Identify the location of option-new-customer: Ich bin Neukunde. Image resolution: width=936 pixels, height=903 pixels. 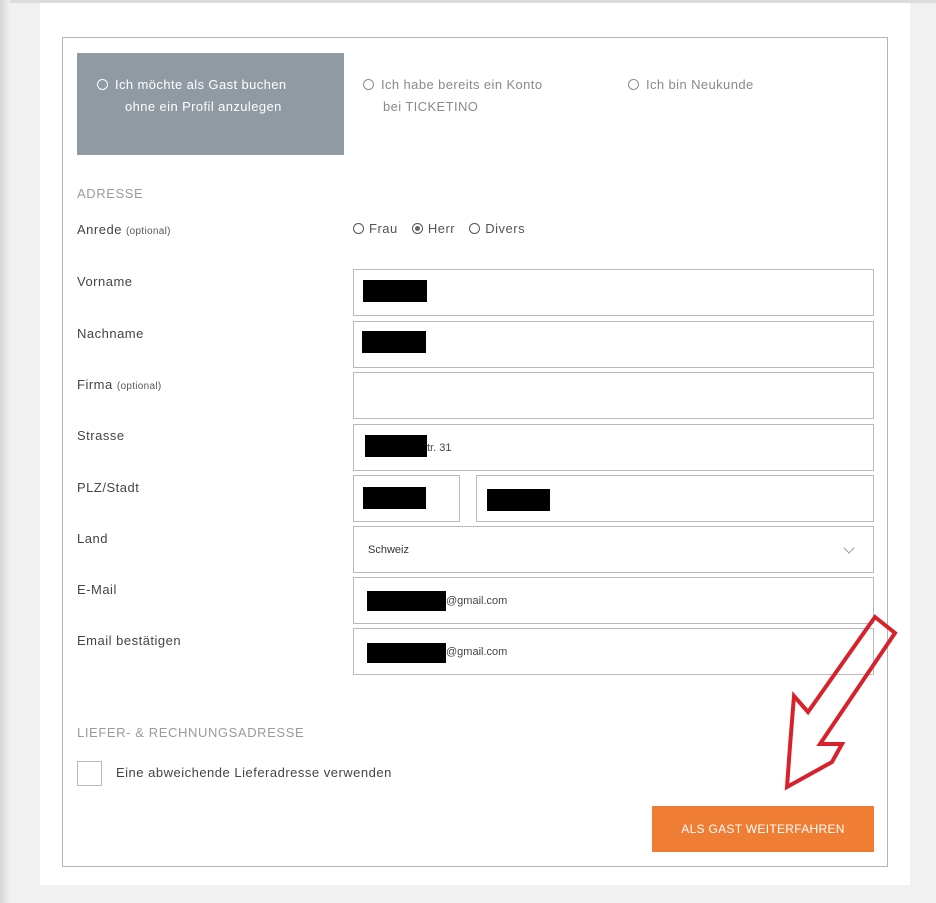
(691, 85).